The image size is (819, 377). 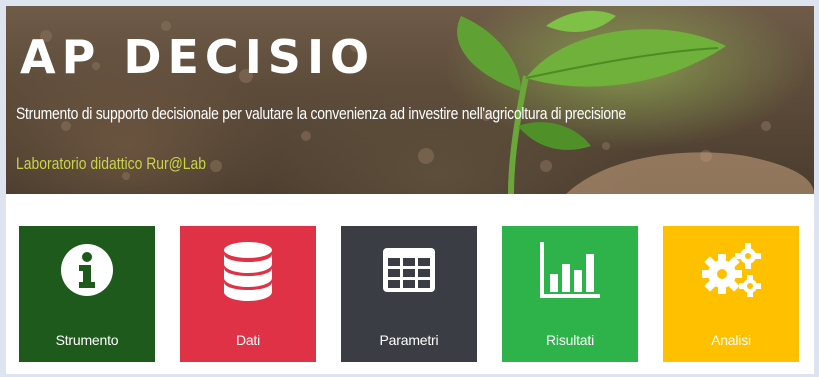 I want to click on tile-dati: Dati, so click(x=248, y=294).